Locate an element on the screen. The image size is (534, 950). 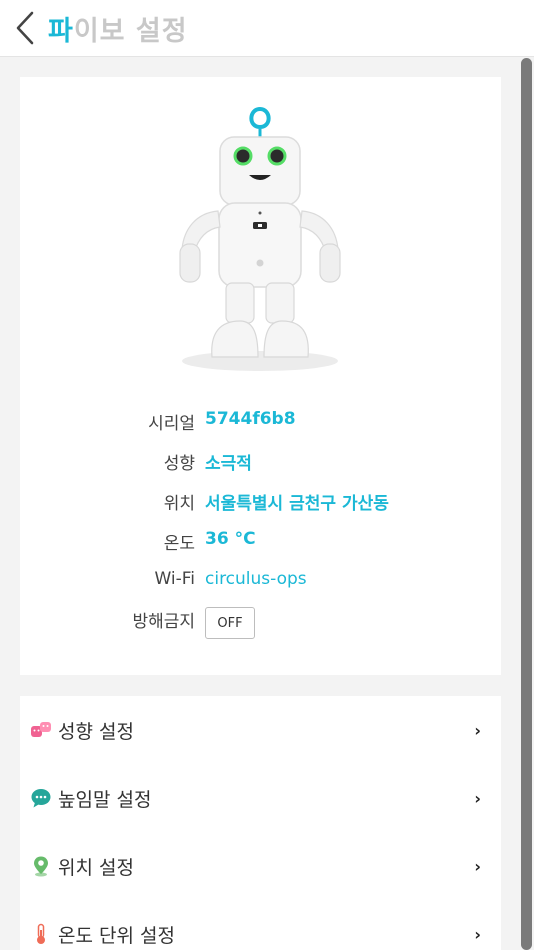
serial-value: 5744f6b8 is located at coordinates (250, 419).